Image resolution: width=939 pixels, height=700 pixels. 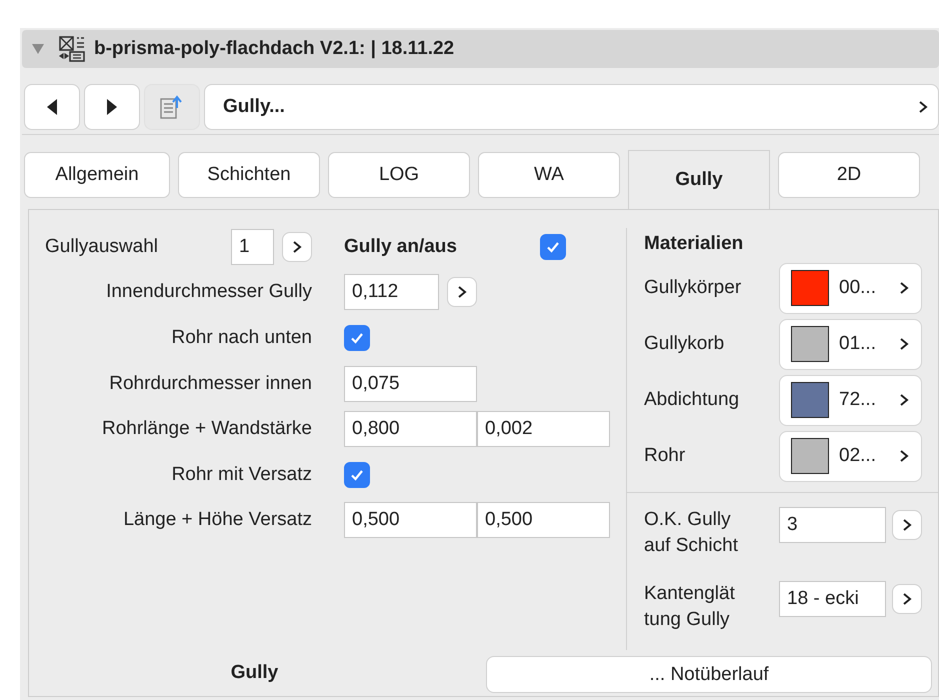 I want to click on tab: WA, so click(x=549, y=175).